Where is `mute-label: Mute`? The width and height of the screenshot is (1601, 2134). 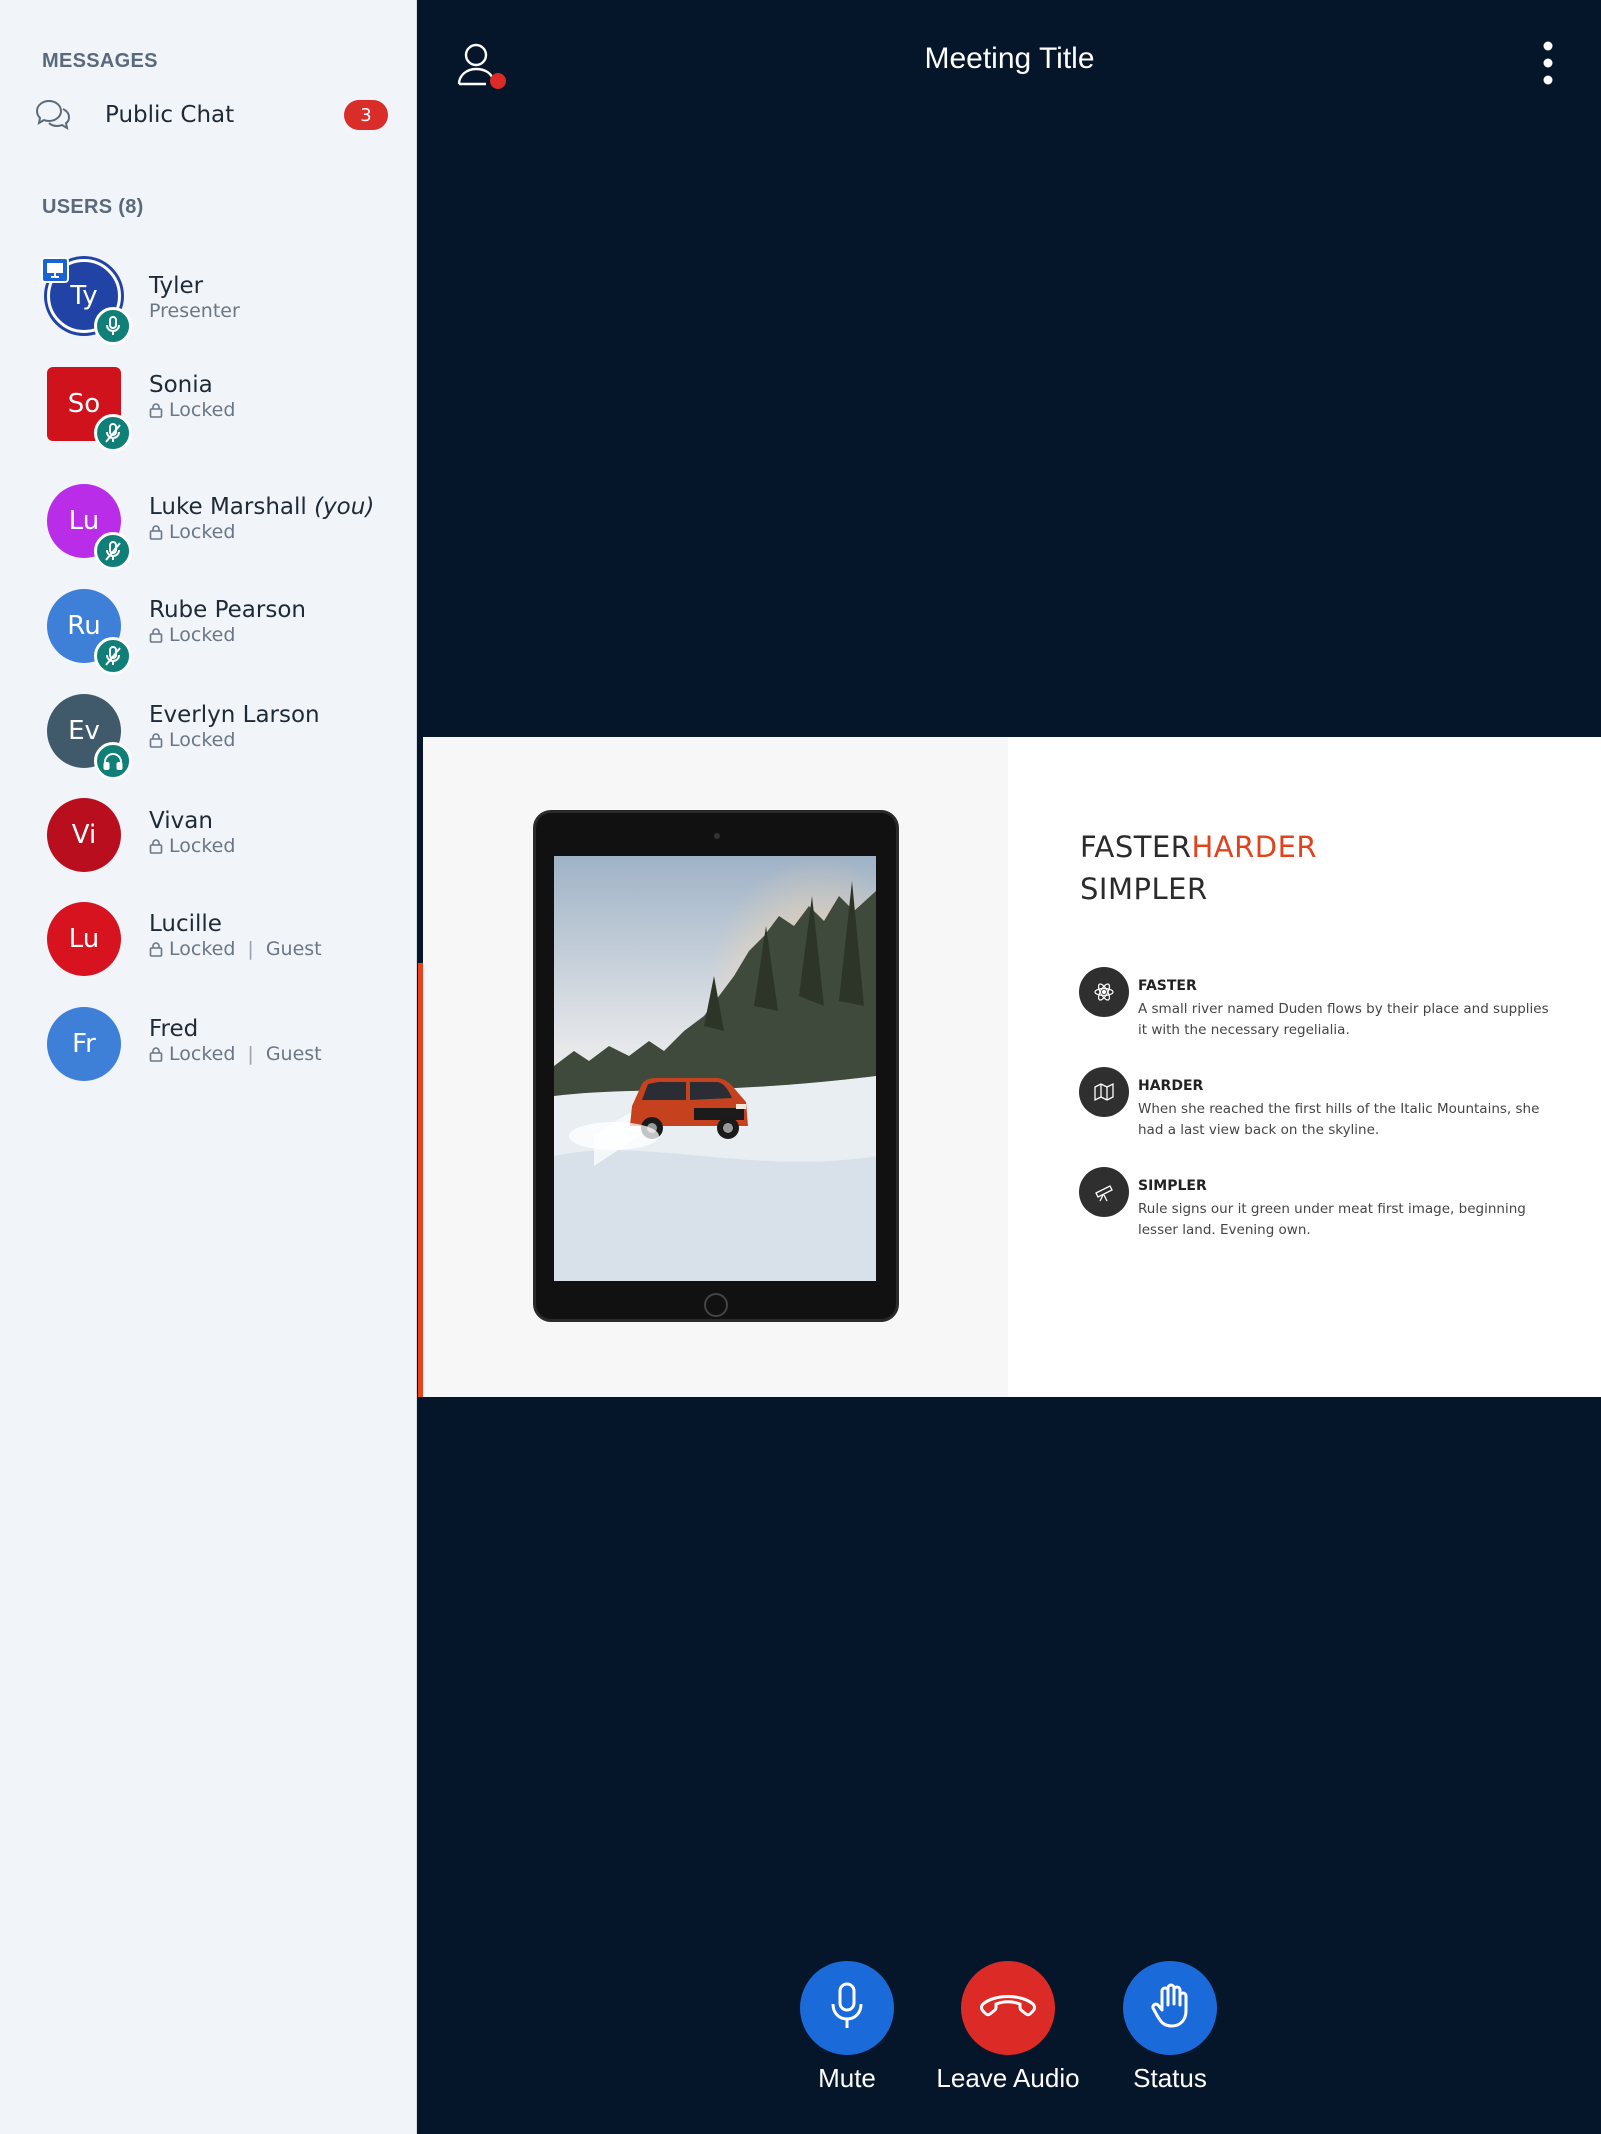
mute-label: Mute is located at coordinates (847, 2078).